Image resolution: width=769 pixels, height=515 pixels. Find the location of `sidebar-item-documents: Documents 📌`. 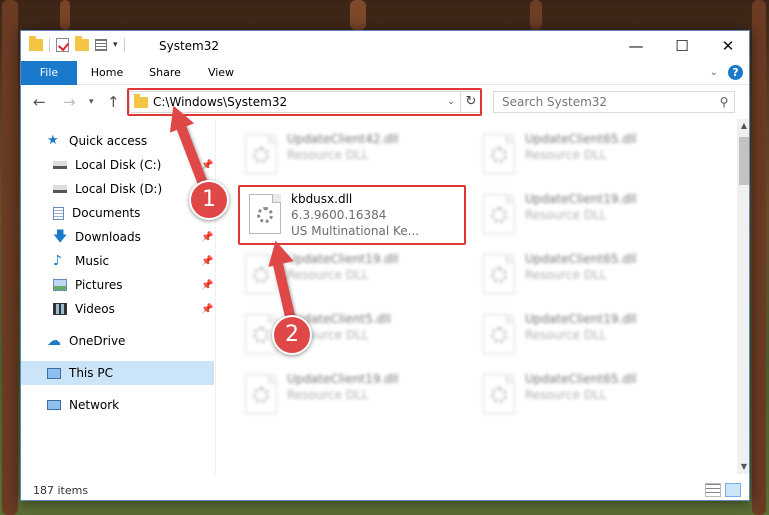

sidebar-item-documents: Documents 📌 is located at coordinates (117, 213).